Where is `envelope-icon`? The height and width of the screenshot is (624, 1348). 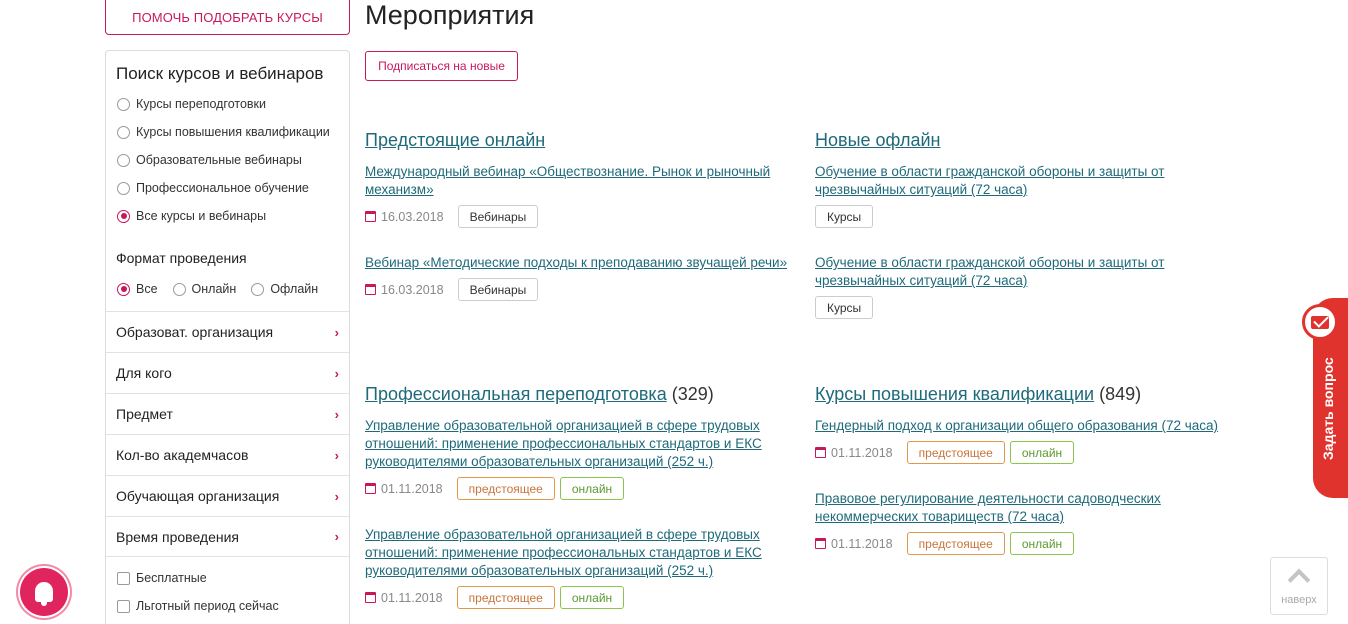 envelope-icon is located at coordinates (1320, 322).